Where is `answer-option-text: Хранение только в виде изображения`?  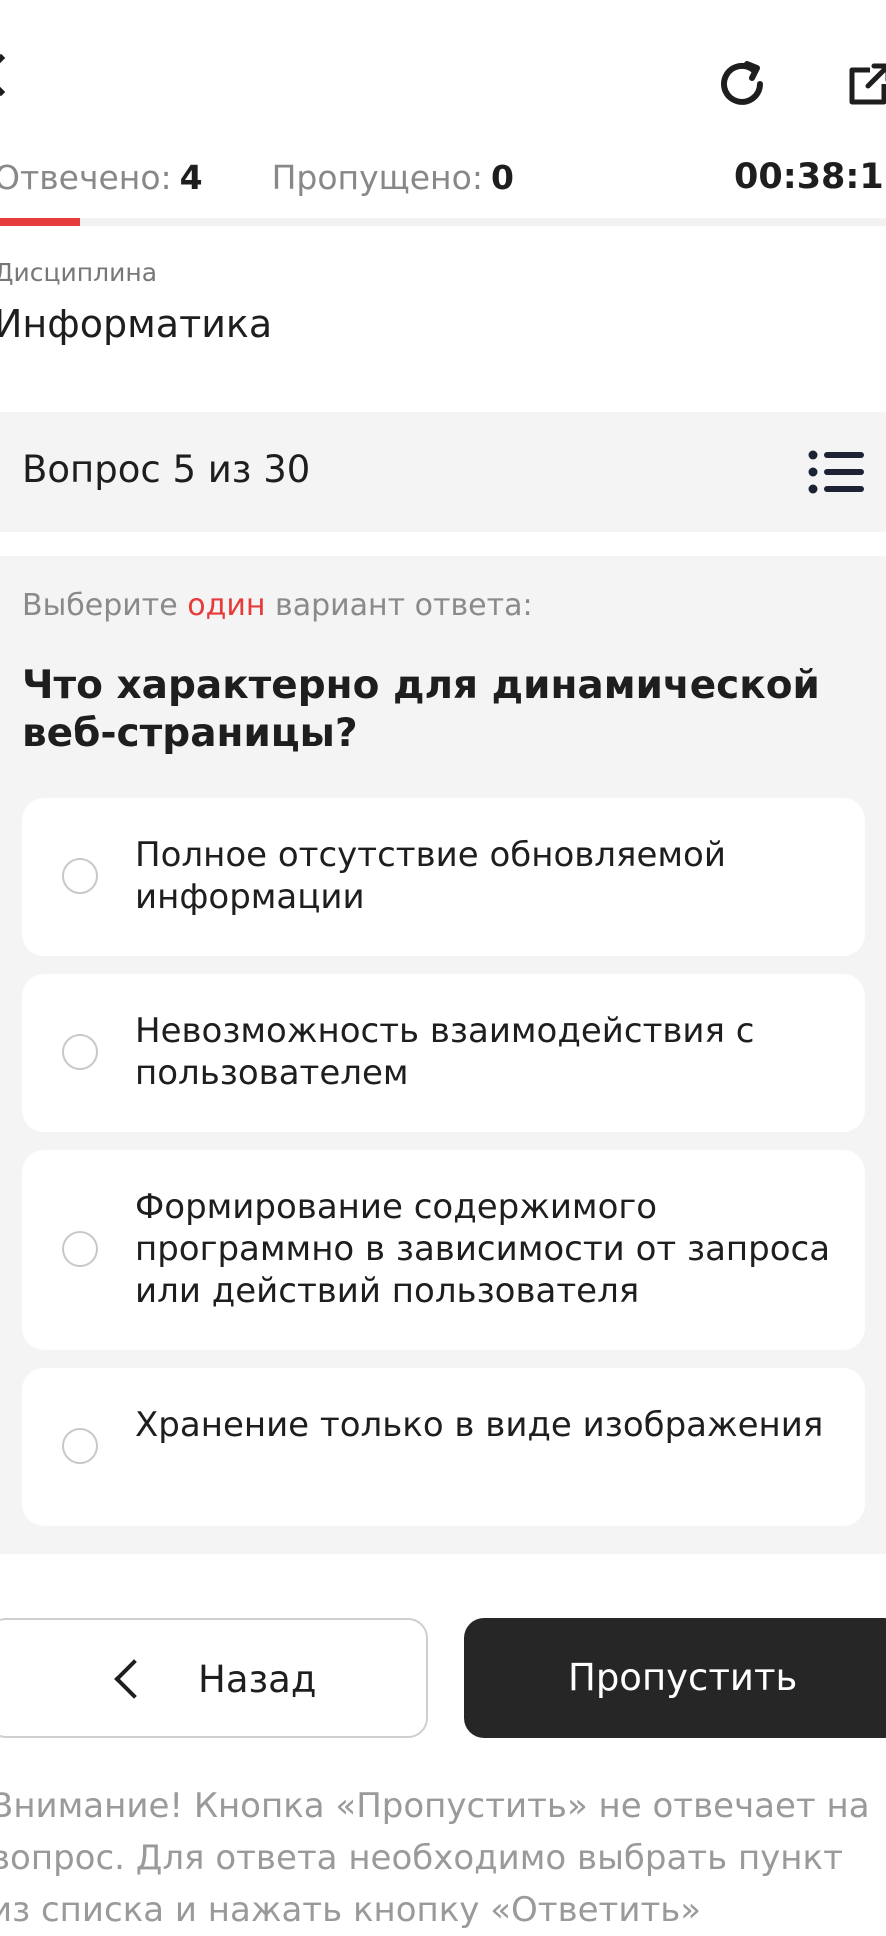
answer-option-text: Хранение только в виде изображения is located at coordinates (479, 1425).